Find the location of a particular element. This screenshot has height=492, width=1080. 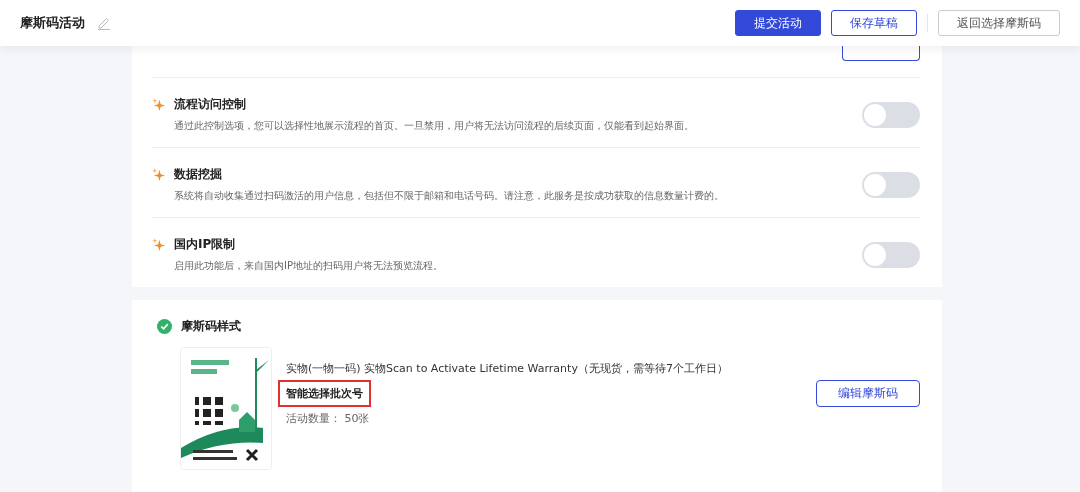

setting-title: 流程访问控制 is located at coordinates (210, 104).